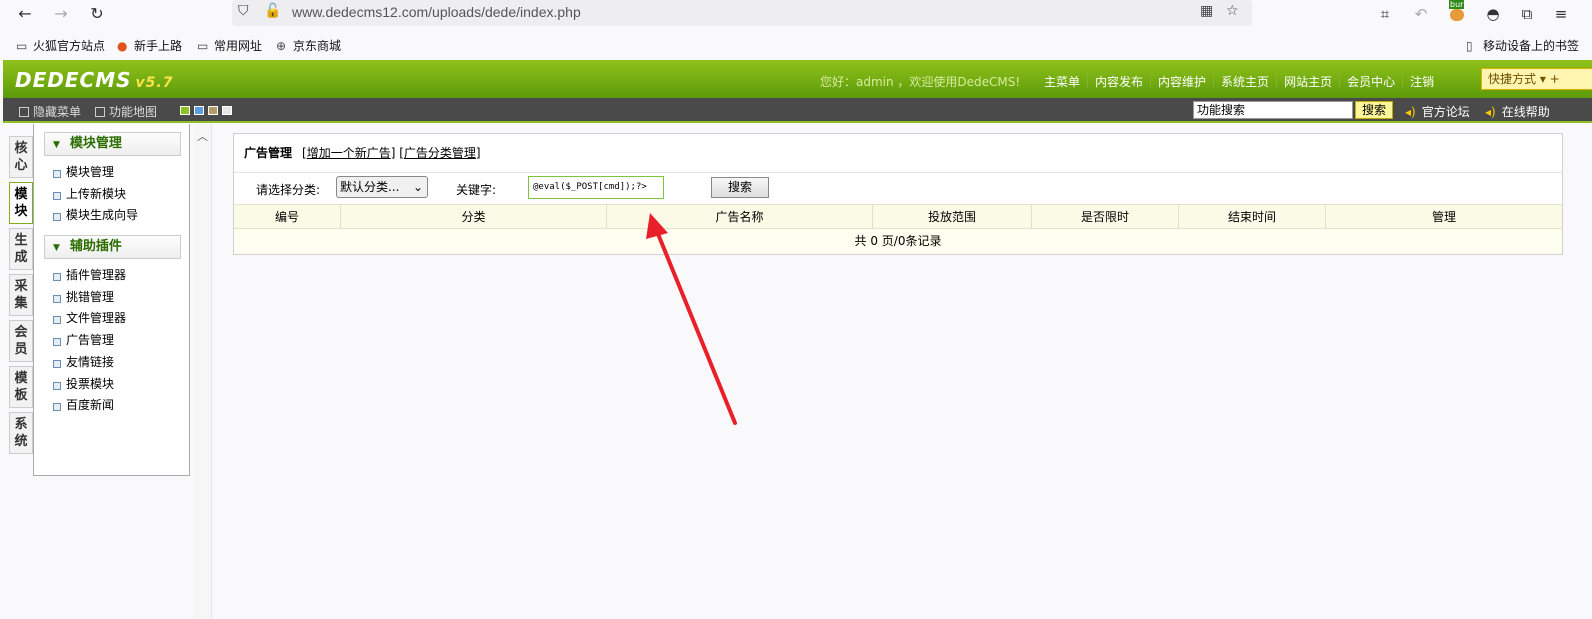 Image resolution: width=1592 pixels, height=619 pixels. Describe the element at coordinates (1385, 14) in the screenshot. I see `crop-icon: ⌗` at that location.